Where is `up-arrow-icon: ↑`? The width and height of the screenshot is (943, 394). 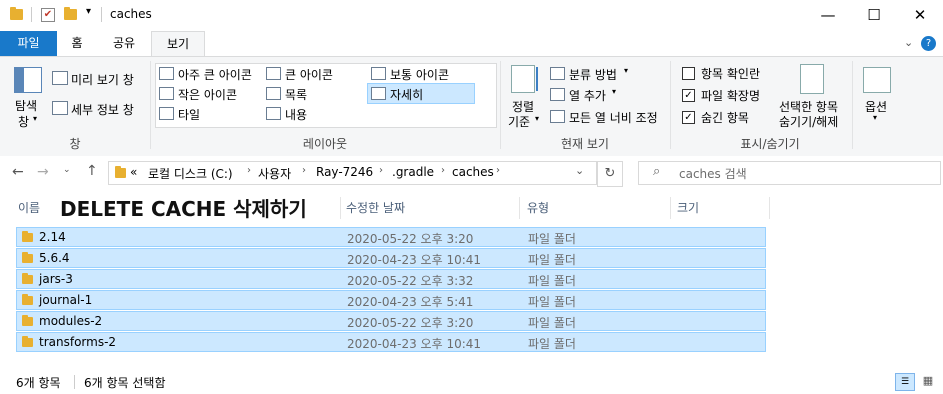
up-arrow-icon: ↑ is located at coordinates (92, 171).